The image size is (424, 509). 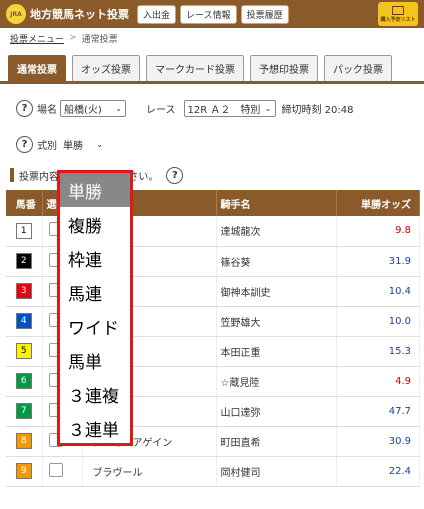 I want to click on venue-select: 船橋(火) ⌄, so click(x=93, y=108).